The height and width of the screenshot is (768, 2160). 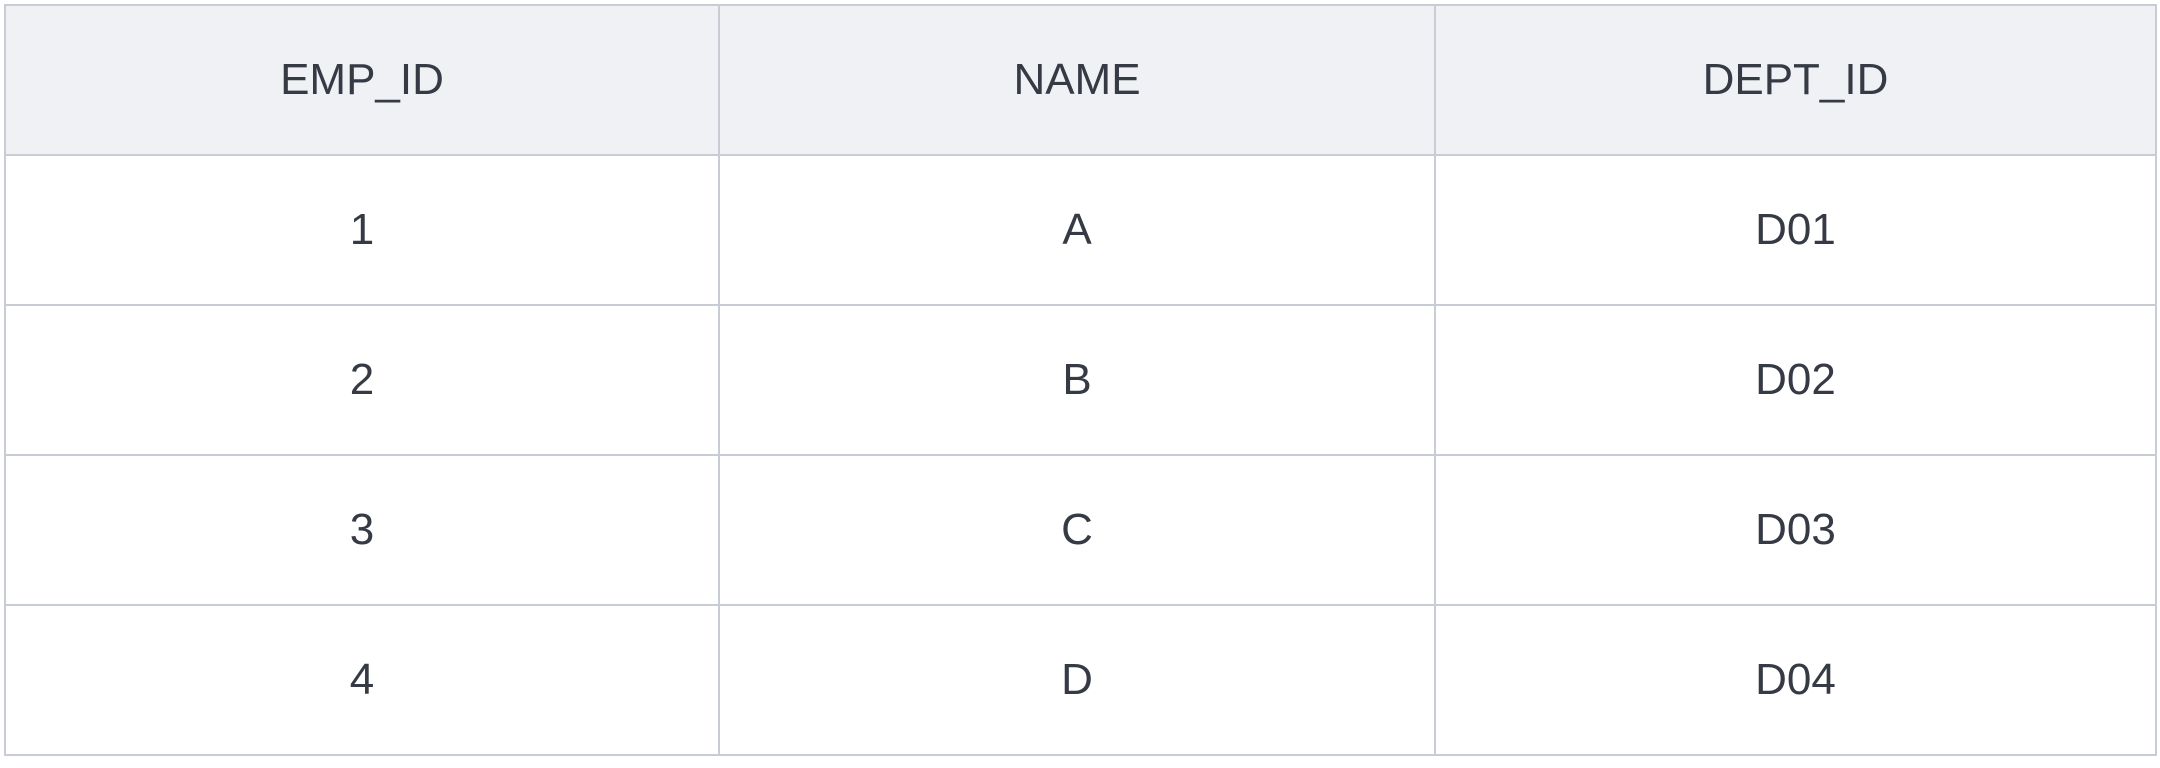 I want to click on column-header-name: NAME, so click(x=1077, y=80).